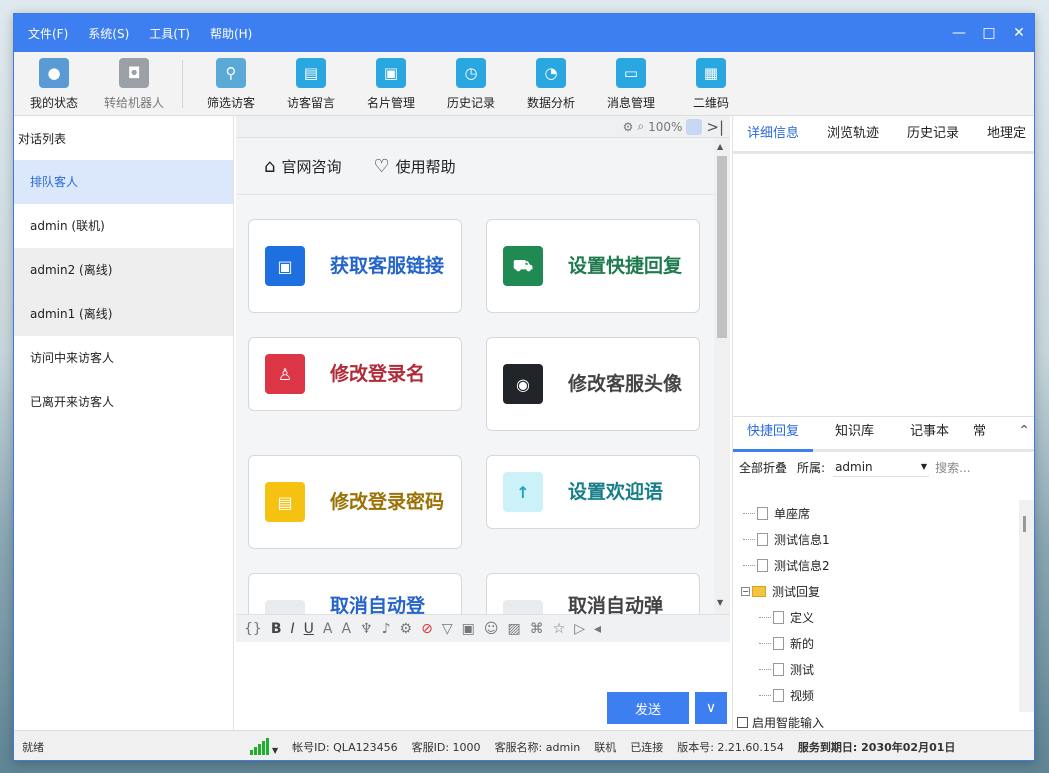  What do you see at coordinates (381, 166) in the screenshot?
I see `heart-icon: ♡` at bounding box center [381, 166].